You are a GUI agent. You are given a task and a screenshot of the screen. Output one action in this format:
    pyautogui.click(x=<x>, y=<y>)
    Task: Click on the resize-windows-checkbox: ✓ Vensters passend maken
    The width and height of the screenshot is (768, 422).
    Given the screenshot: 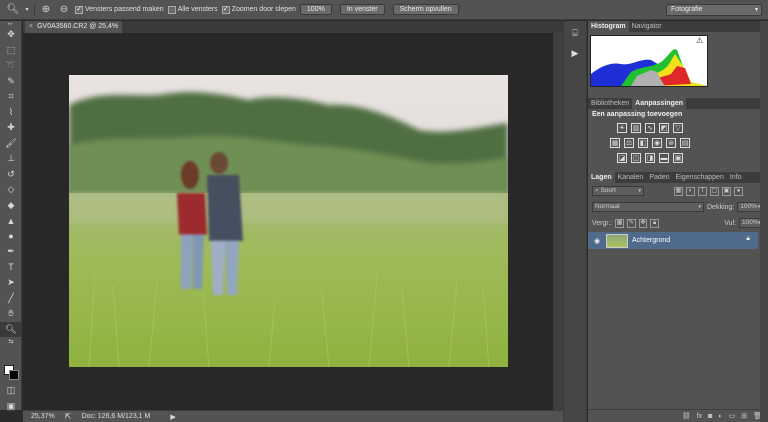 What is the action you would take?
    pyautogui.click(x=119, y=9)
    